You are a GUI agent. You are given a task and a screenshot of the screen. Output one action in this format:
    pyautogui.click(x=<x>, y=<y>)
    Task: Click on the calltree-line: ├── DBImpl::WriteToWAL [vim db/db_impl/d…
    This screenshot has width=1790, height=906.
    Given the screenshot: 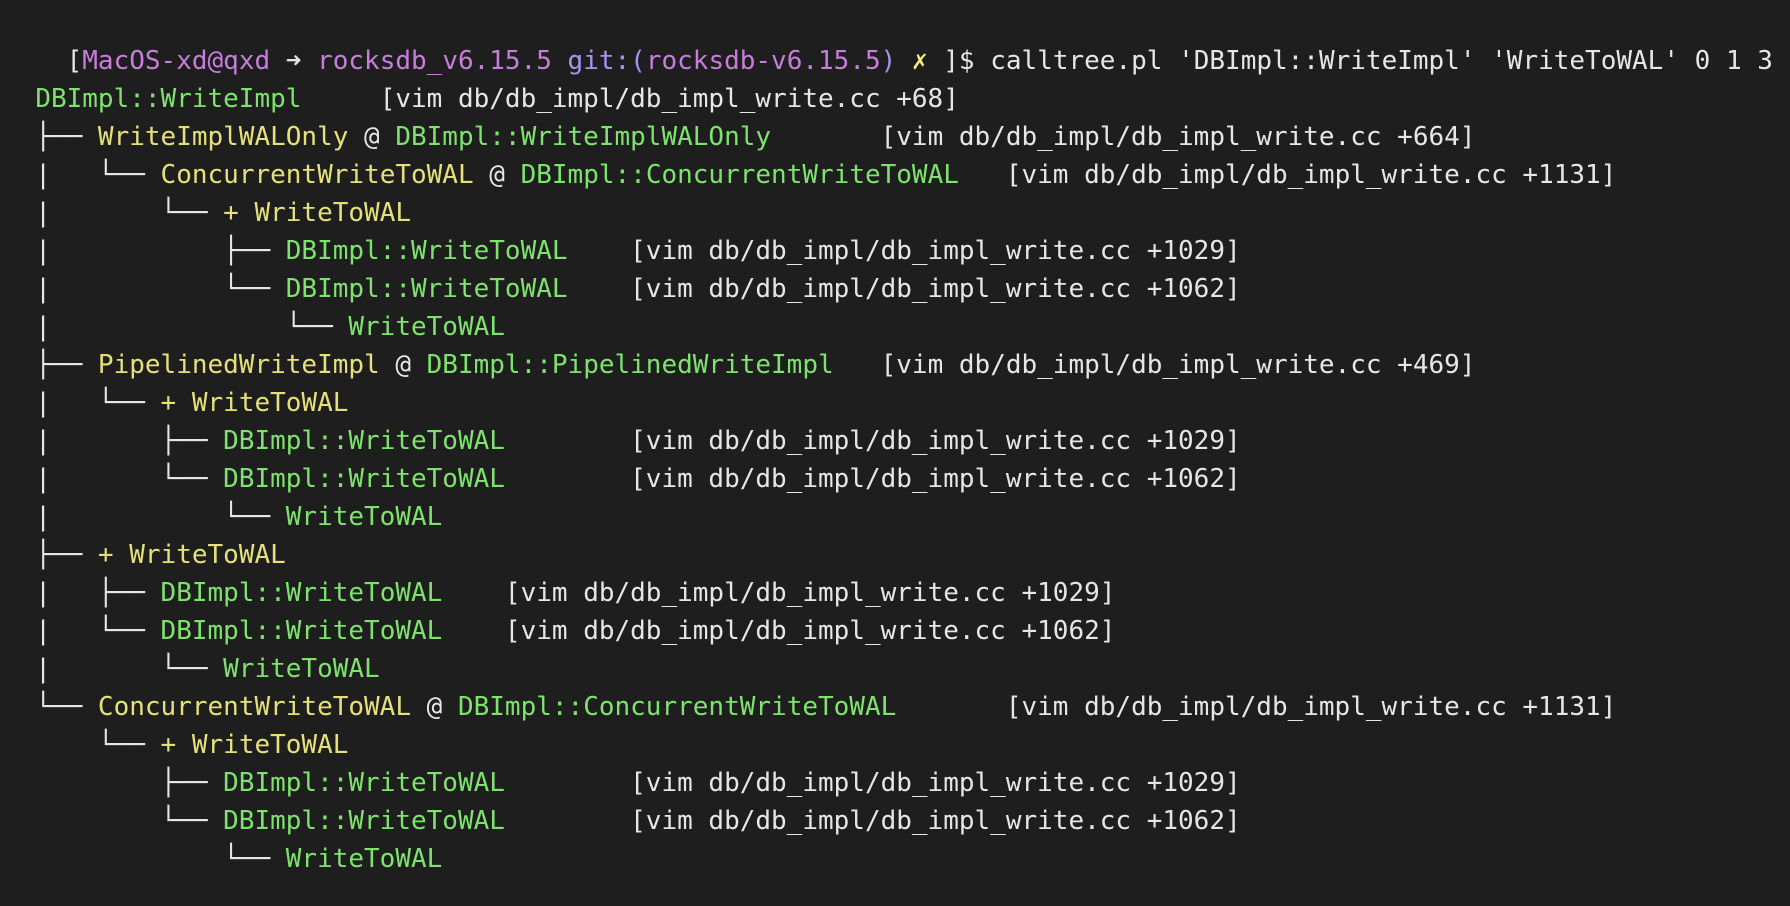 What is the action you would take?
    pyautogui.click(x=897, y=783)
    